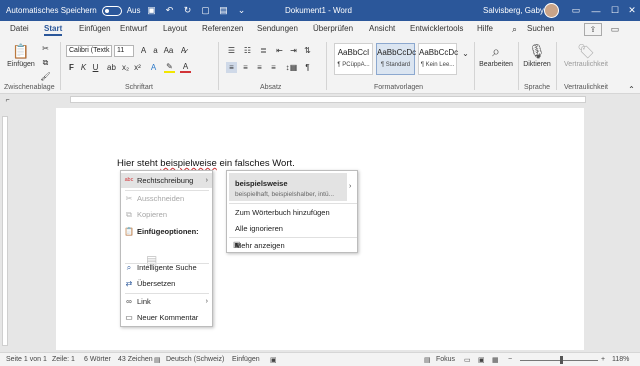 This screenshot has width=640, height=366. I want to click on read-mode-icon: ▭, so click(467, 360).